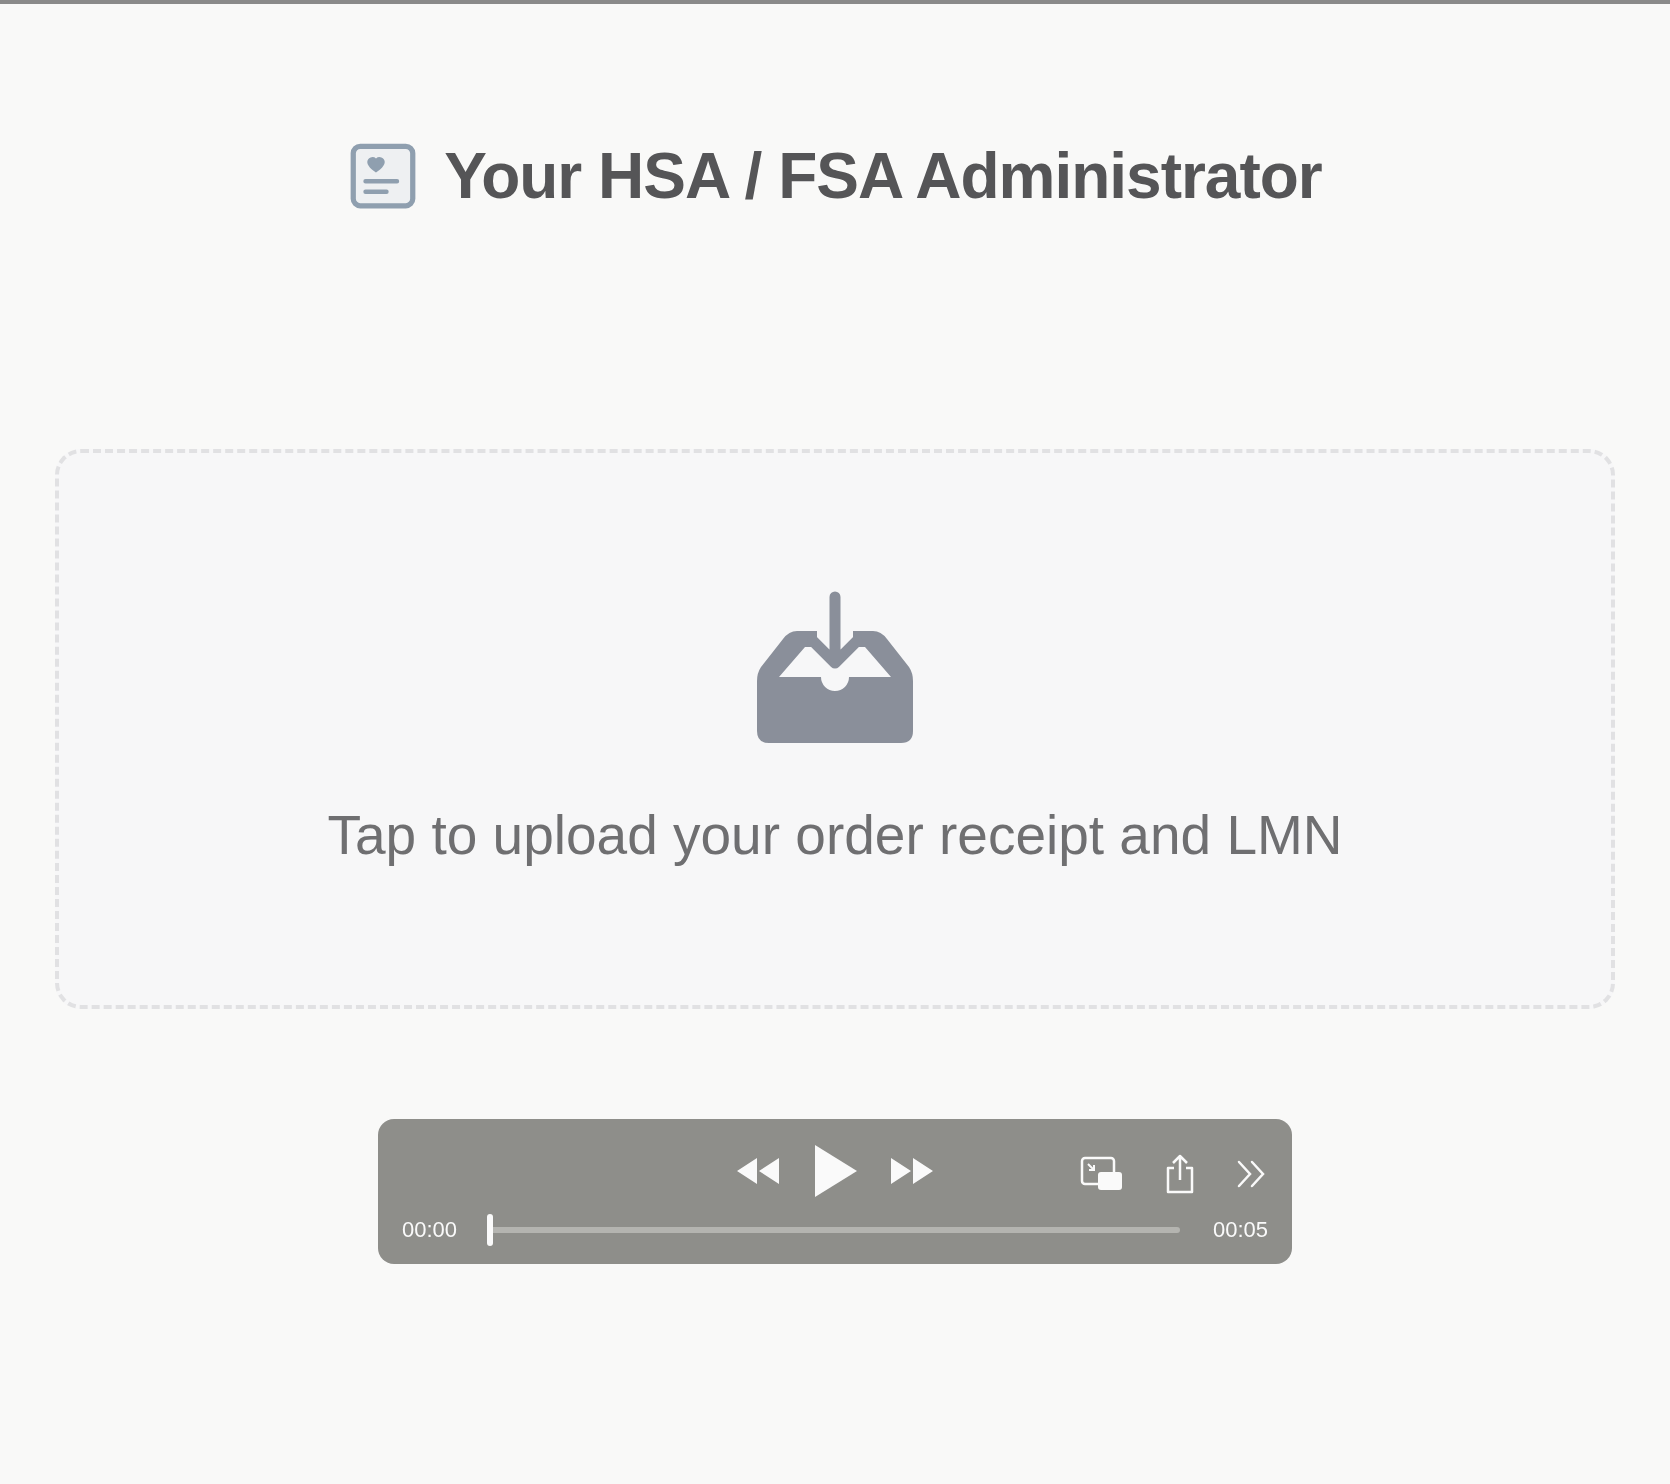 The height and width of the screenshot is (1484, 1670). Describe the element at coordinates (490, 1230) in the screenshot. I see `progress-thumb` at that location.